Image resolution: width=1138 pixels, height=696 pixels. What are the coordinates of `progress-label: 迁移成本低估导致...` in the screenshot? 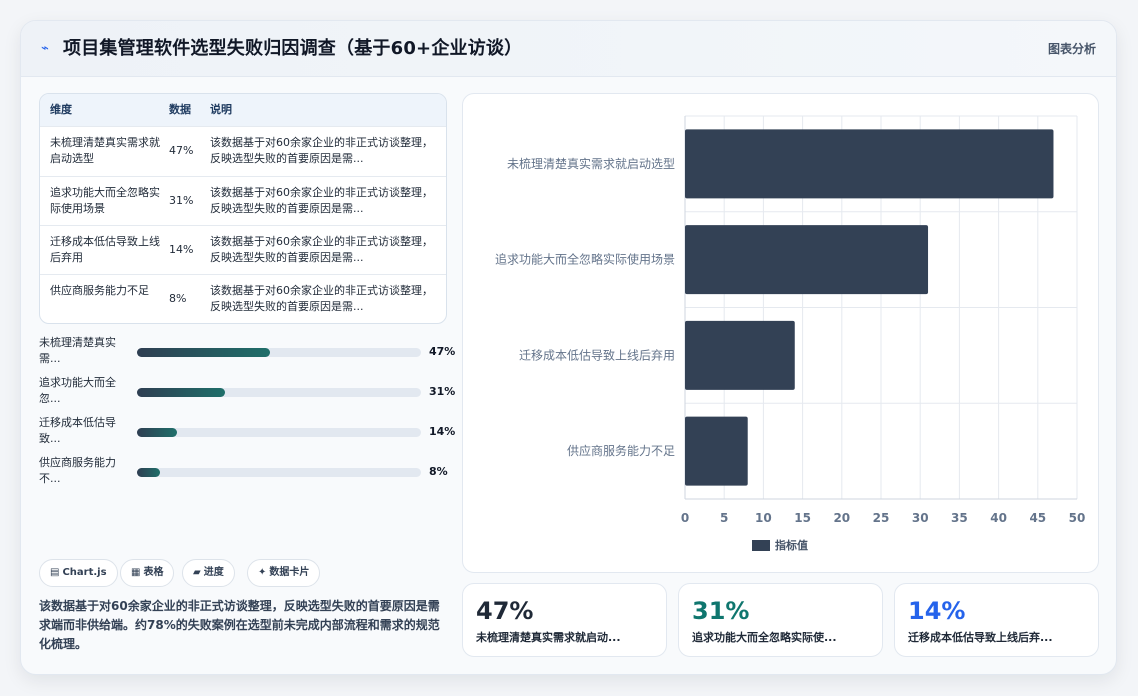 It's located at (77, 430).